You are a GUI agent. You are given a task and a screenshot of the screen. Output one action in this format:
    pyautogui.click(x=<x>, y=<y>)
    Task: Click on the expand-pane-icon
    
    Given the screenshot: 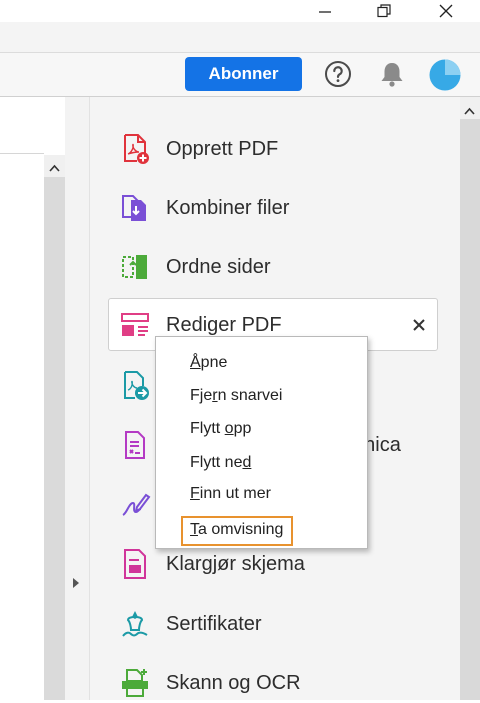 What is the action you would take?
    pyautogui.click(x=76, y=585)
    